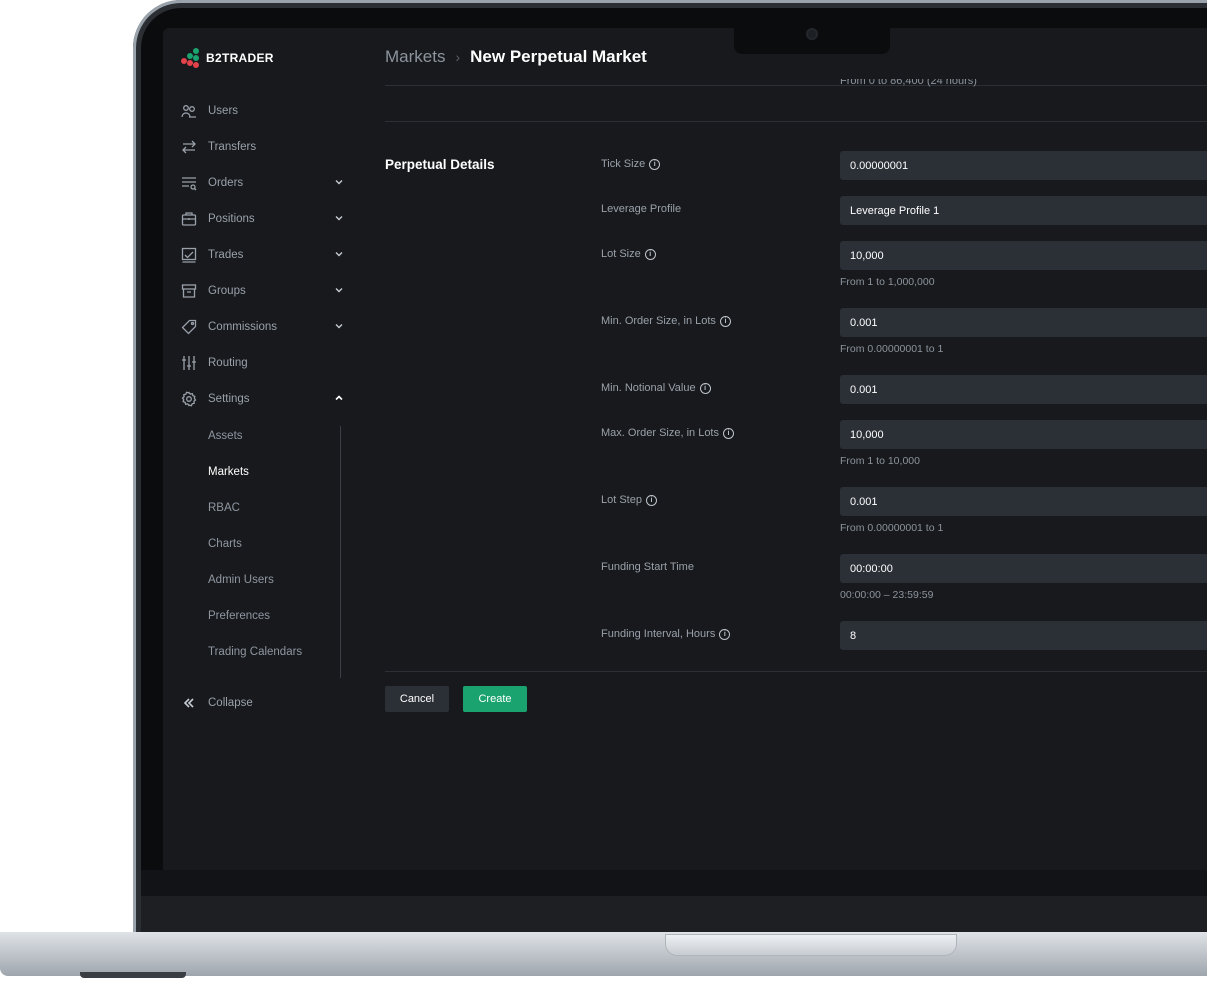  What do you see at coordinates (1023, 389) in the screenshot?
I see `min-notional-value-input: 0.001 ✕` at bounding box center [1023, 389].